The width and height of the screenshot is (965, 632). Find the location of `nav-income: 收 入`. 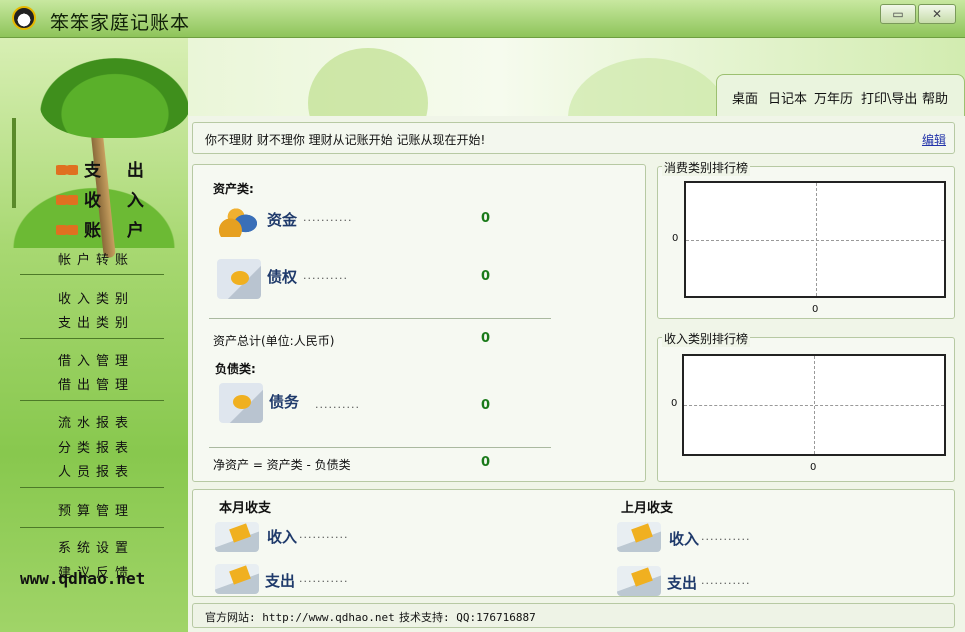

nav-income: 收 入 is located at coordinates (105, 198).